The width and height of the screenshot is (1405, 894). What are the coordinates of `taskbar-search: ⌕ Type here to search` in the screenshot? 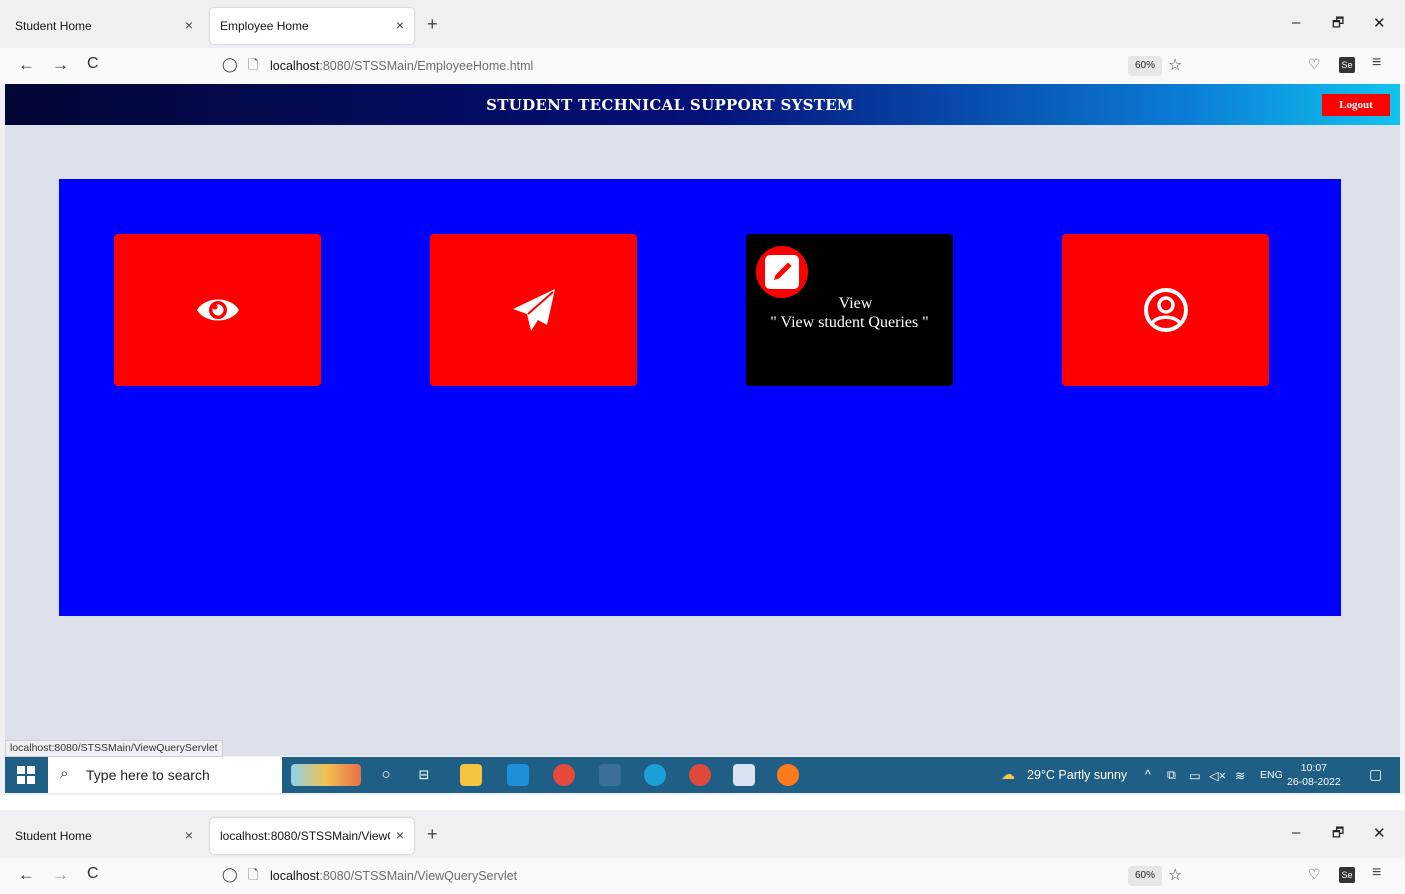 It's located at (165, 775).